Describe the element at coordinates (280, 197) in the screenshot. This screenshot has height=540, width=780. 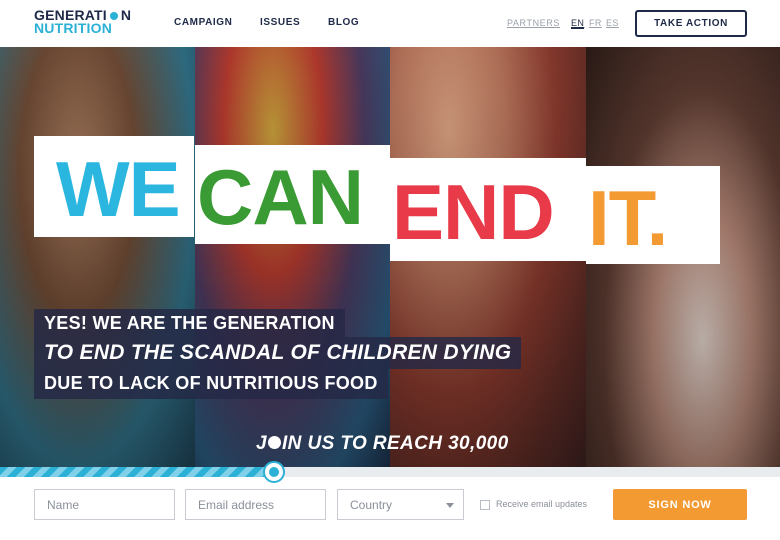
I see `headline-word-can: CAN` at that location.